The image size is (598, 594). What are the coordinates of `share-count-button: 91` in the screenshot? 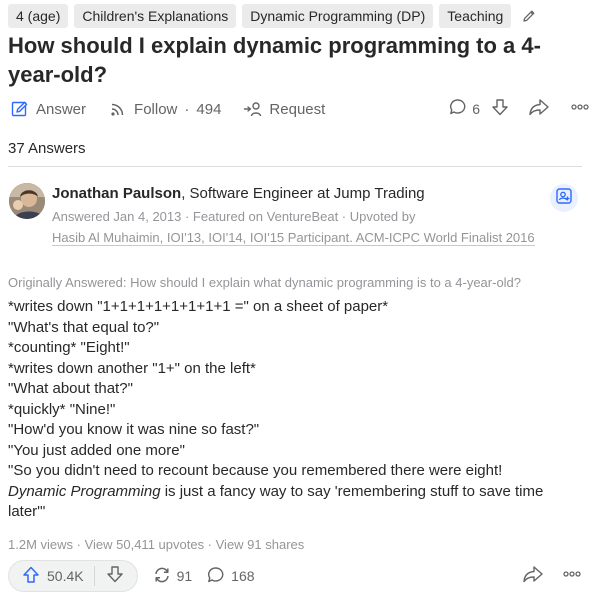 It's located at (172, 576).